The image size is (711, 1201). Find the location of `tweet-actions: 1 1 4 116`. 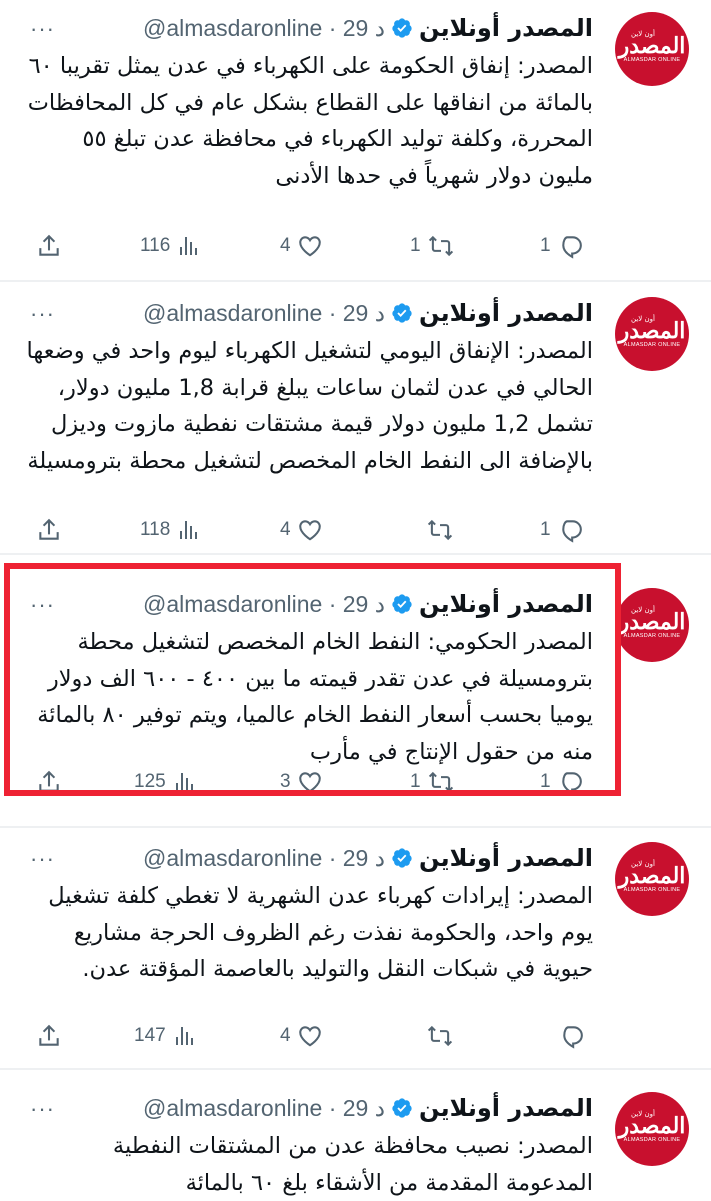

tweet-actions: 1 1 4 116 is located at coordinates (355, 246).